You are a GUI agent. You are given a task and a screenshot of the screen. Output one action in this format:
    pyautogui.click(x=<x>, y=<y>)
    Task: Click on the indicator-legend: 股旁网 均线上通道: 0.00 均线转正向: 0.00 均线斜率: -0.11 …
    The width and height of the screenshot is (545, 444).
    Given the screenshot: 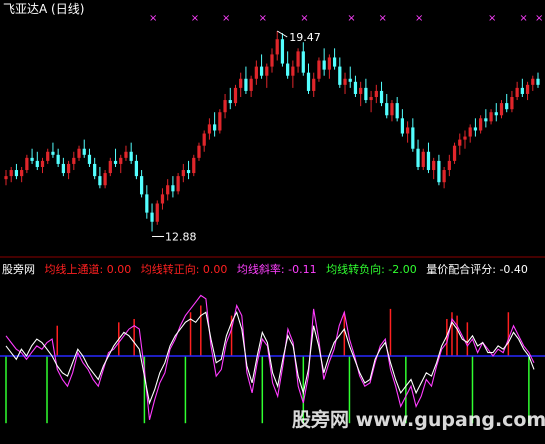 What is the action you would take?
    pyautogui.click(x=265, y=269)
    